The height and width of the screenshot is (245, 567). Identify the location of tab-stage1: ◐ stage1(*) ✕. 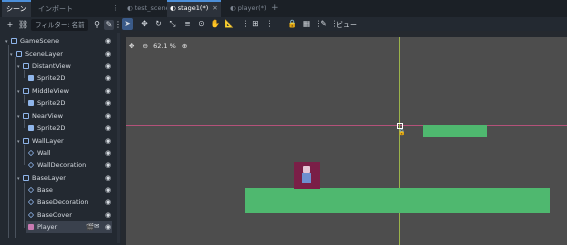
(194, 8).